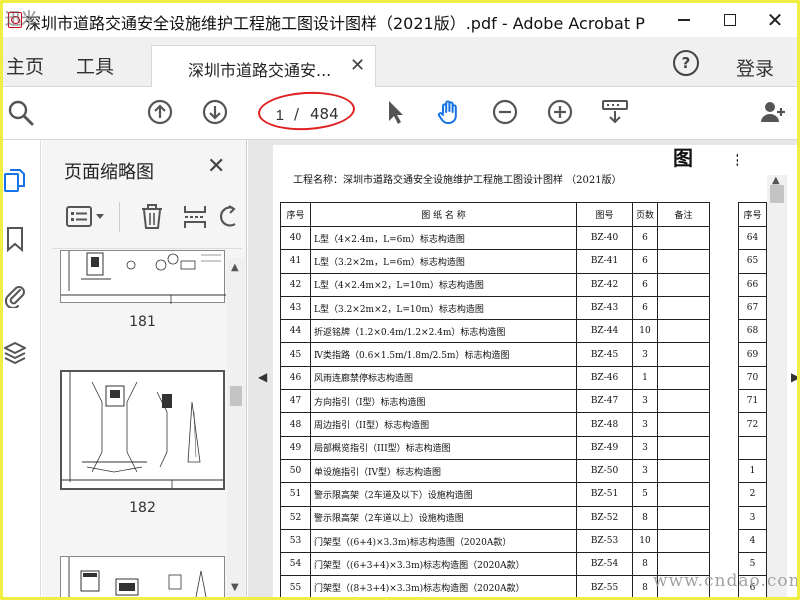 This screenshot has height=600, width=800. I want to click on hand-tool-icon, so click(449, 112).